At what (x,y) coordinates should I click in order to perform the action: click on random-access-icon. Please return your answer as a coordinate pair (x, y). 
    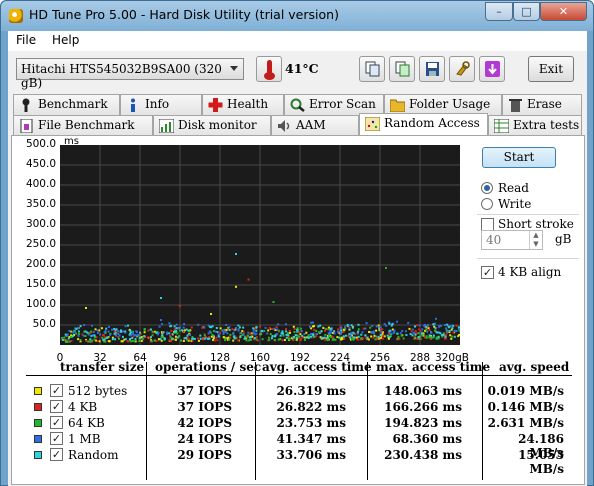
    Looking at the image, I should click on (372, 124).